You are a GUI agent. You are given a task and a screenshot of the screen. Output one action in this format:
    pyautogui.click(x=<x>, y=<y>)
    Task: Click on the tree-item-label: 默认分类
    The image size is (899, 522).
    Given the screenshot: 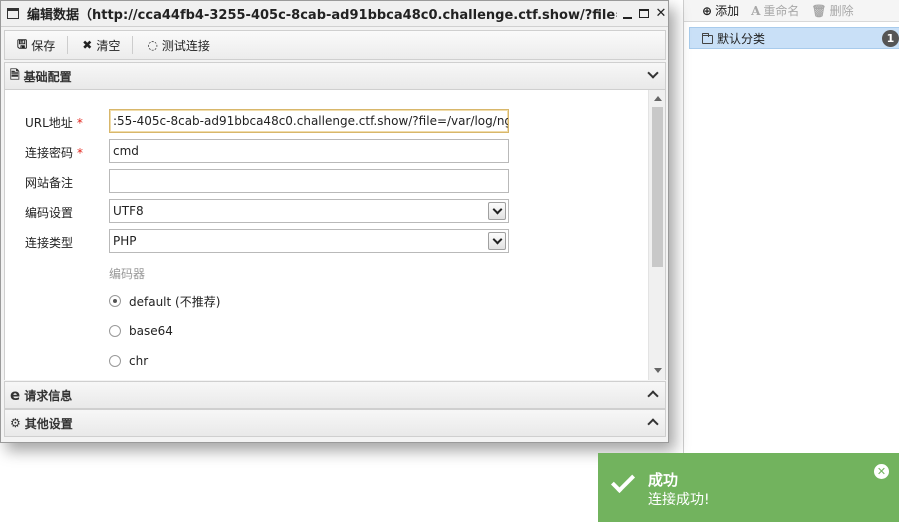 What is the action you would take?
    pyautogui.click(x=741, y=38)
    